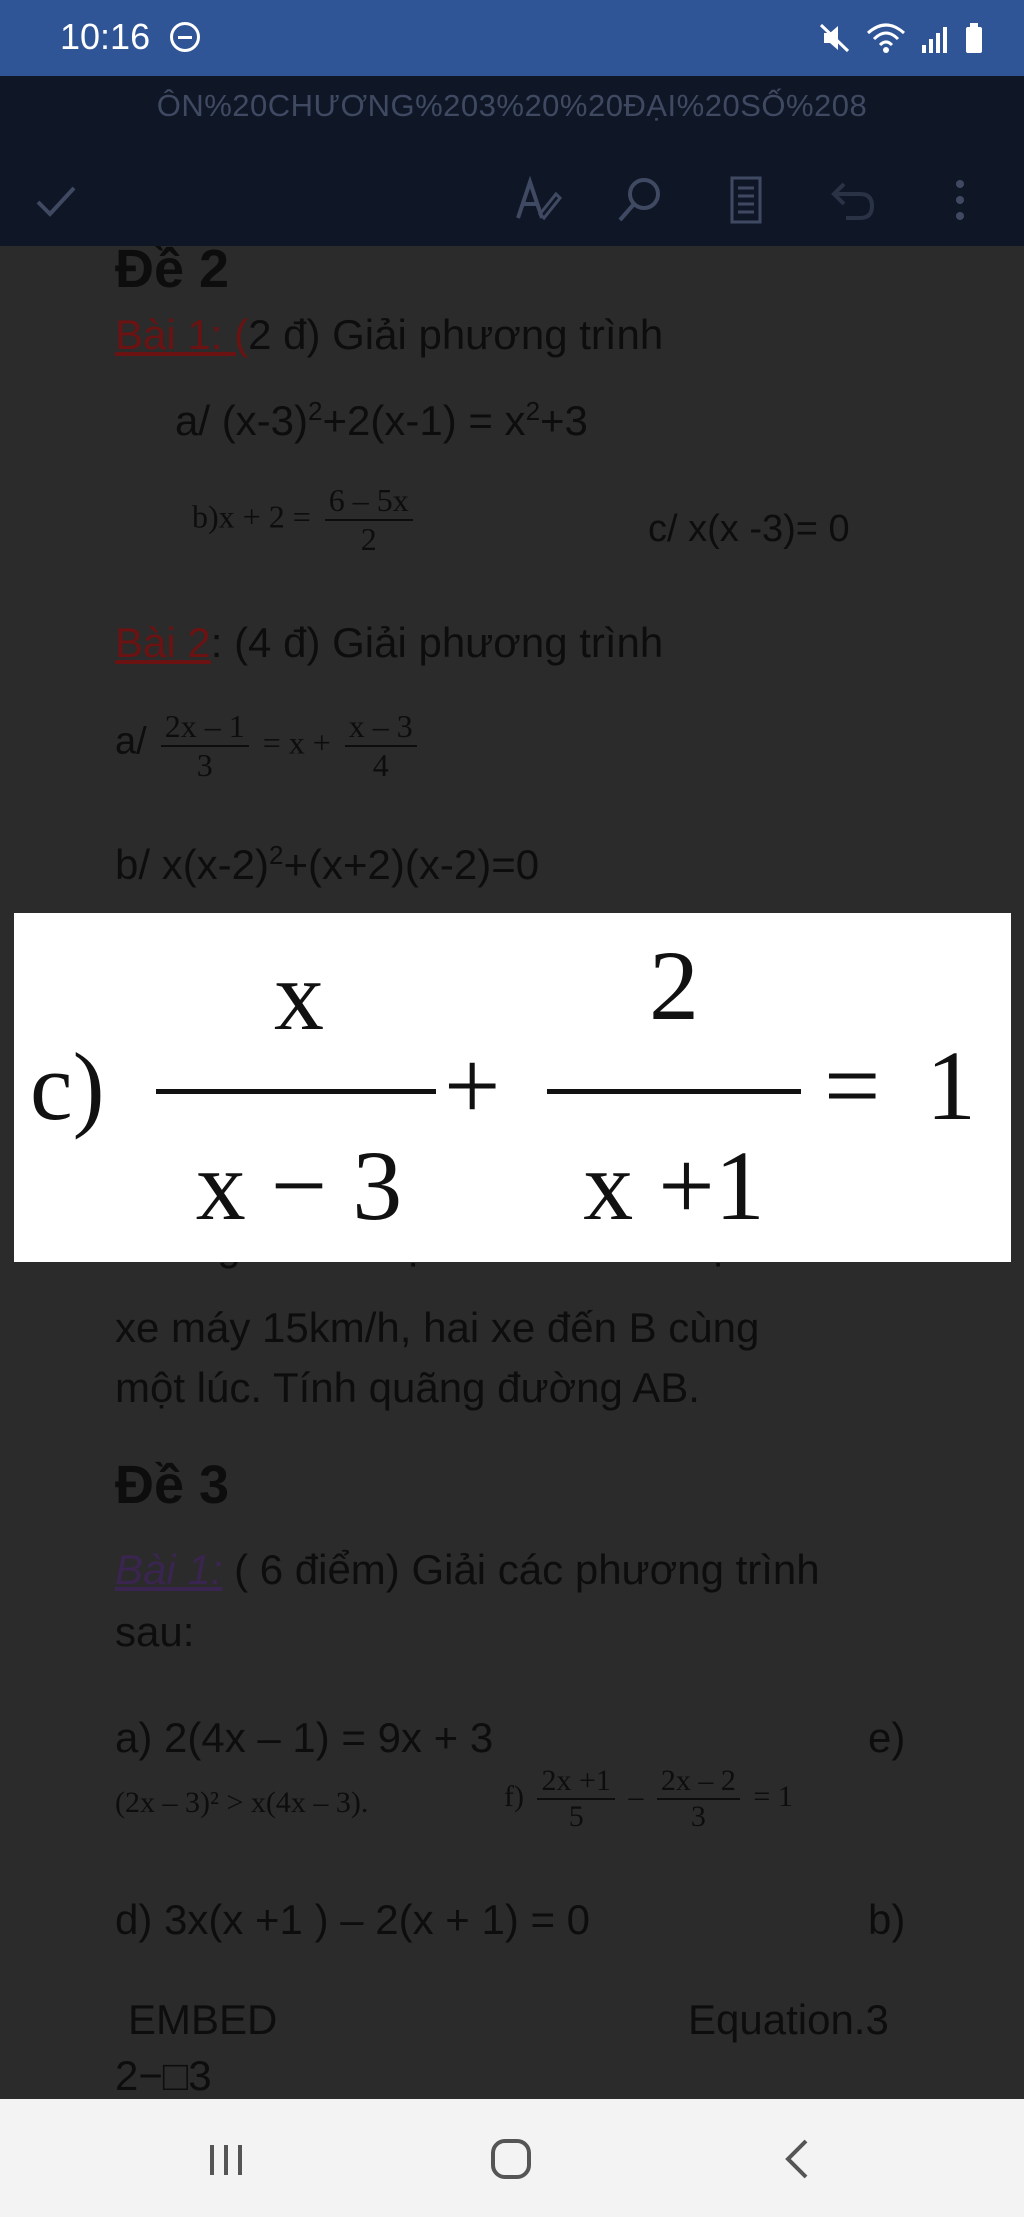  I want to click on status-icons, so click(901, 38).